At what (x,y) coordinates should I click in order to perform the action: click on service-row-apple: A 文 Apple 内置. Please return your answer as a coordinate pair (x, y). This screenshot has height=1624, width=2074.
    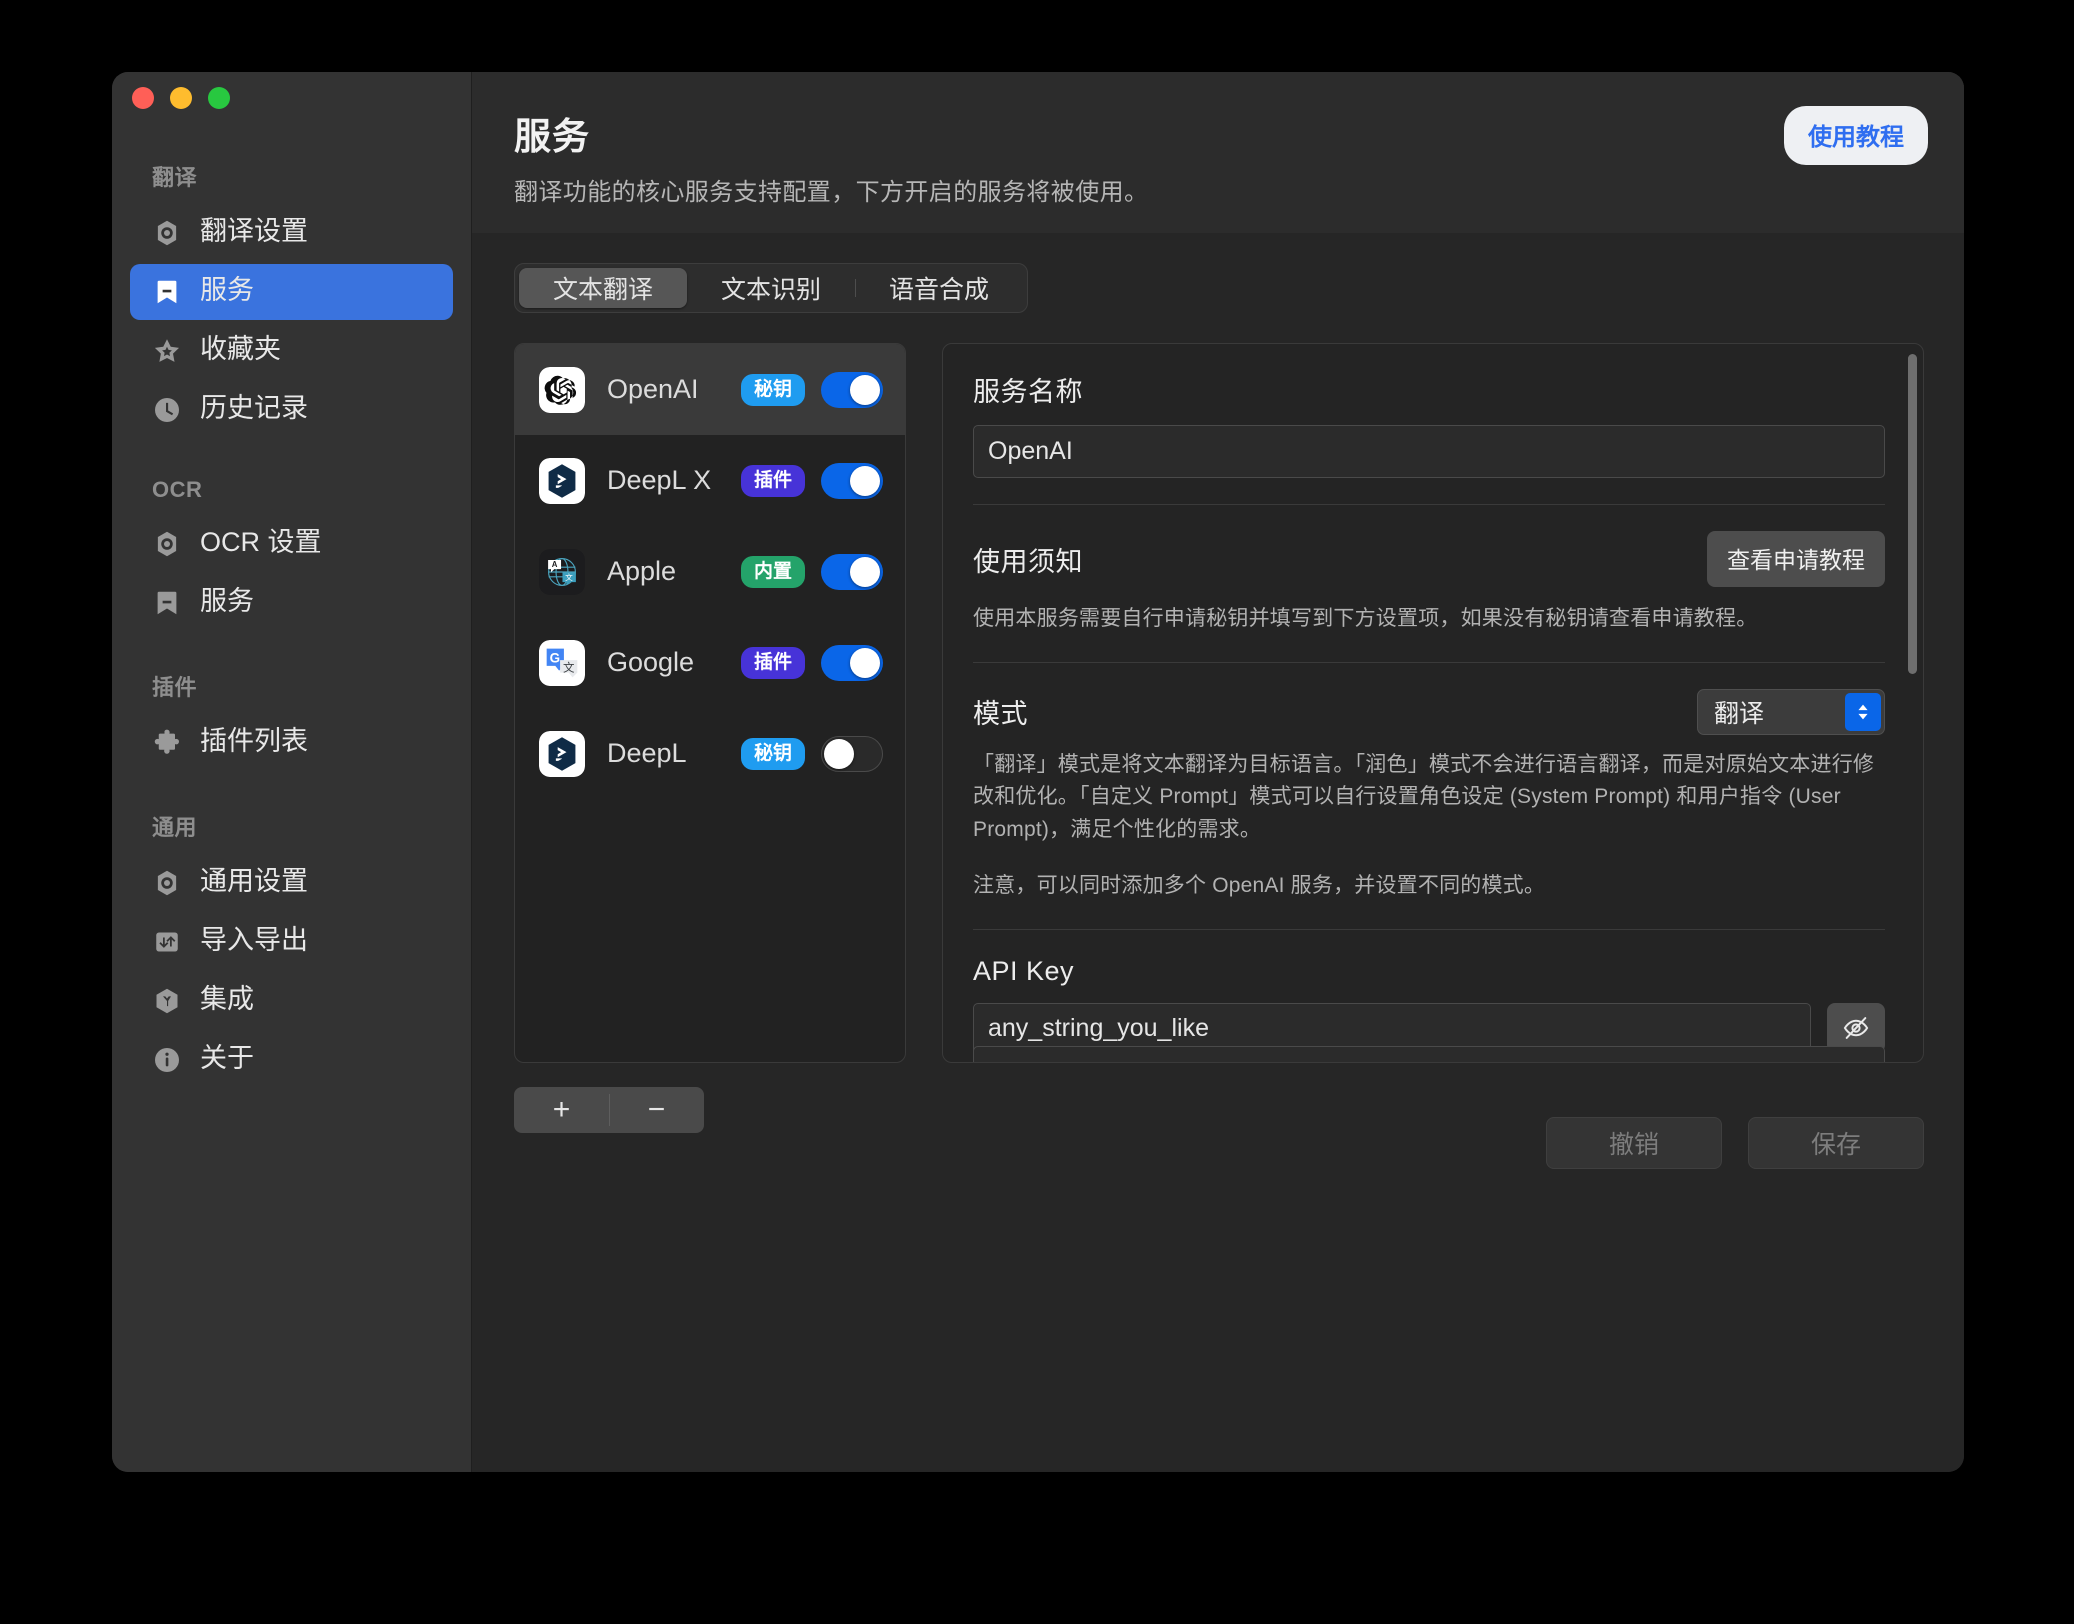
    Looking at the image, I should click on (710, 571).